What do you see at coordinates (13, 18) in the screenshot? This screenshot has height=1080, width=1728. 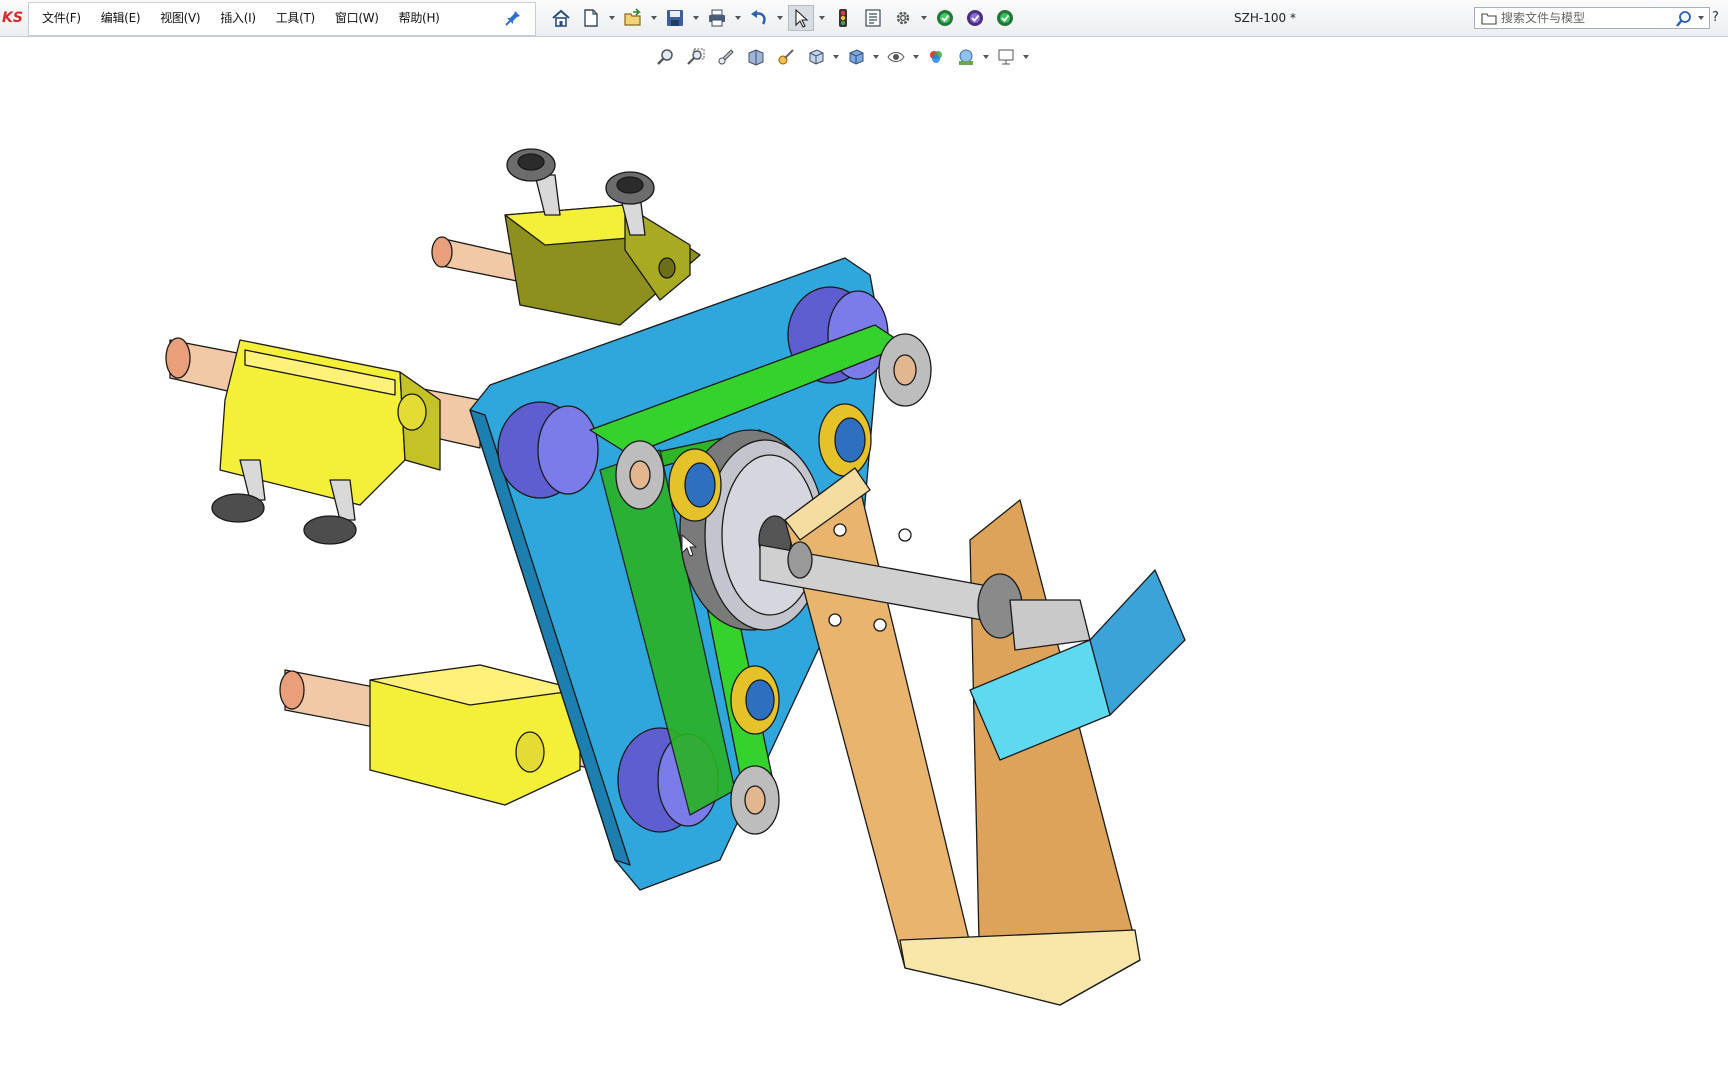 I see `app-logo: KS` at bounding box center [13, 18].